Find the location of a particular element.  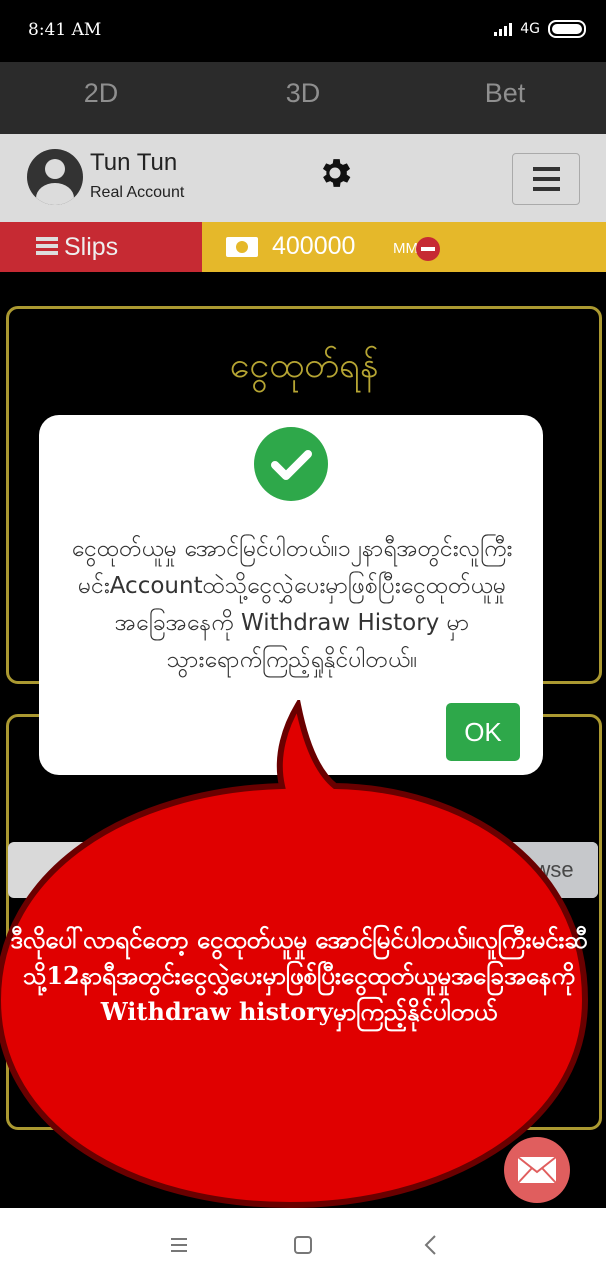

minus-circle-icon is located at coordinates (428, 249).